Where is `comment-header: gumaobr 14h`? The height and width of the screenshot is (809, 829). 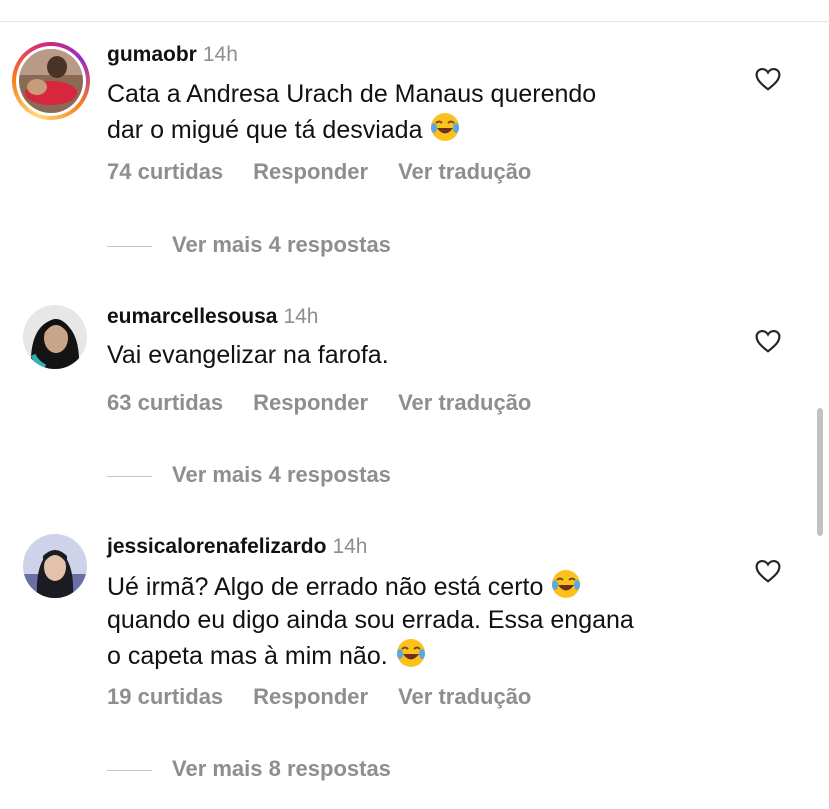 comment-header: gumaobr 14h is located at coordinates (172, 55).